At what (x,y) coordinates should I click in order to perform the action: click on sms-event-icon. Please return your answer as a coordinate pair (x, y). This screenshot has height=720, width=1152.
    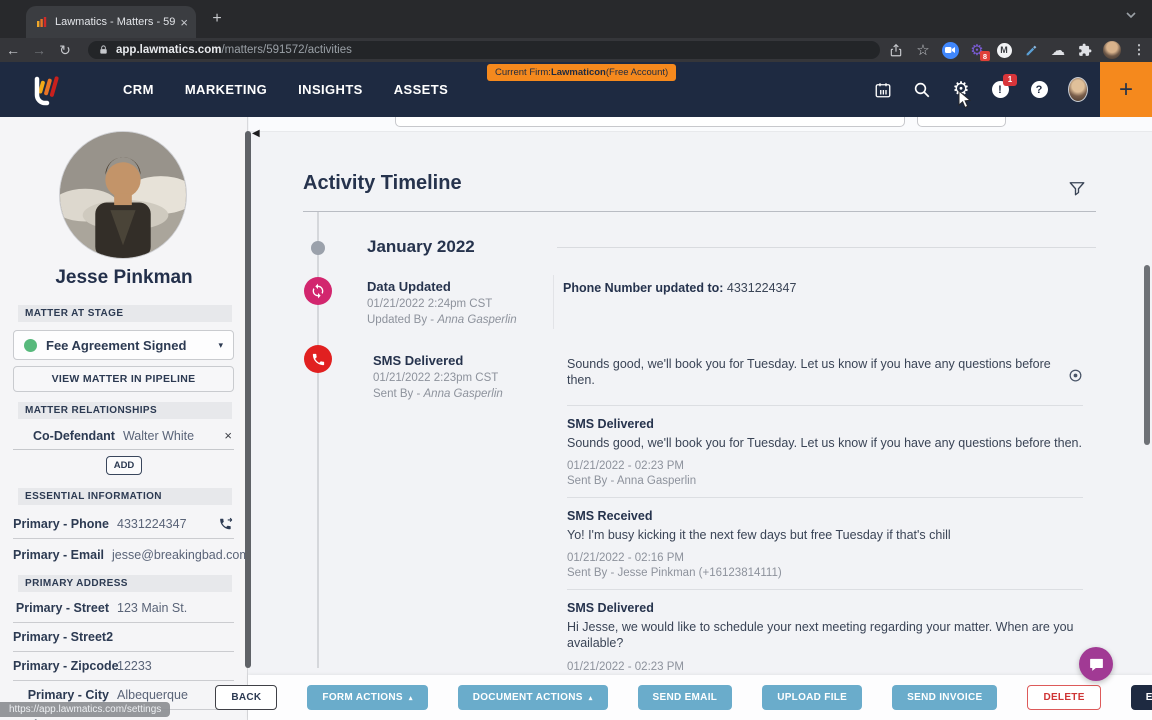
    Looking at the image, I should click on (318, 359).